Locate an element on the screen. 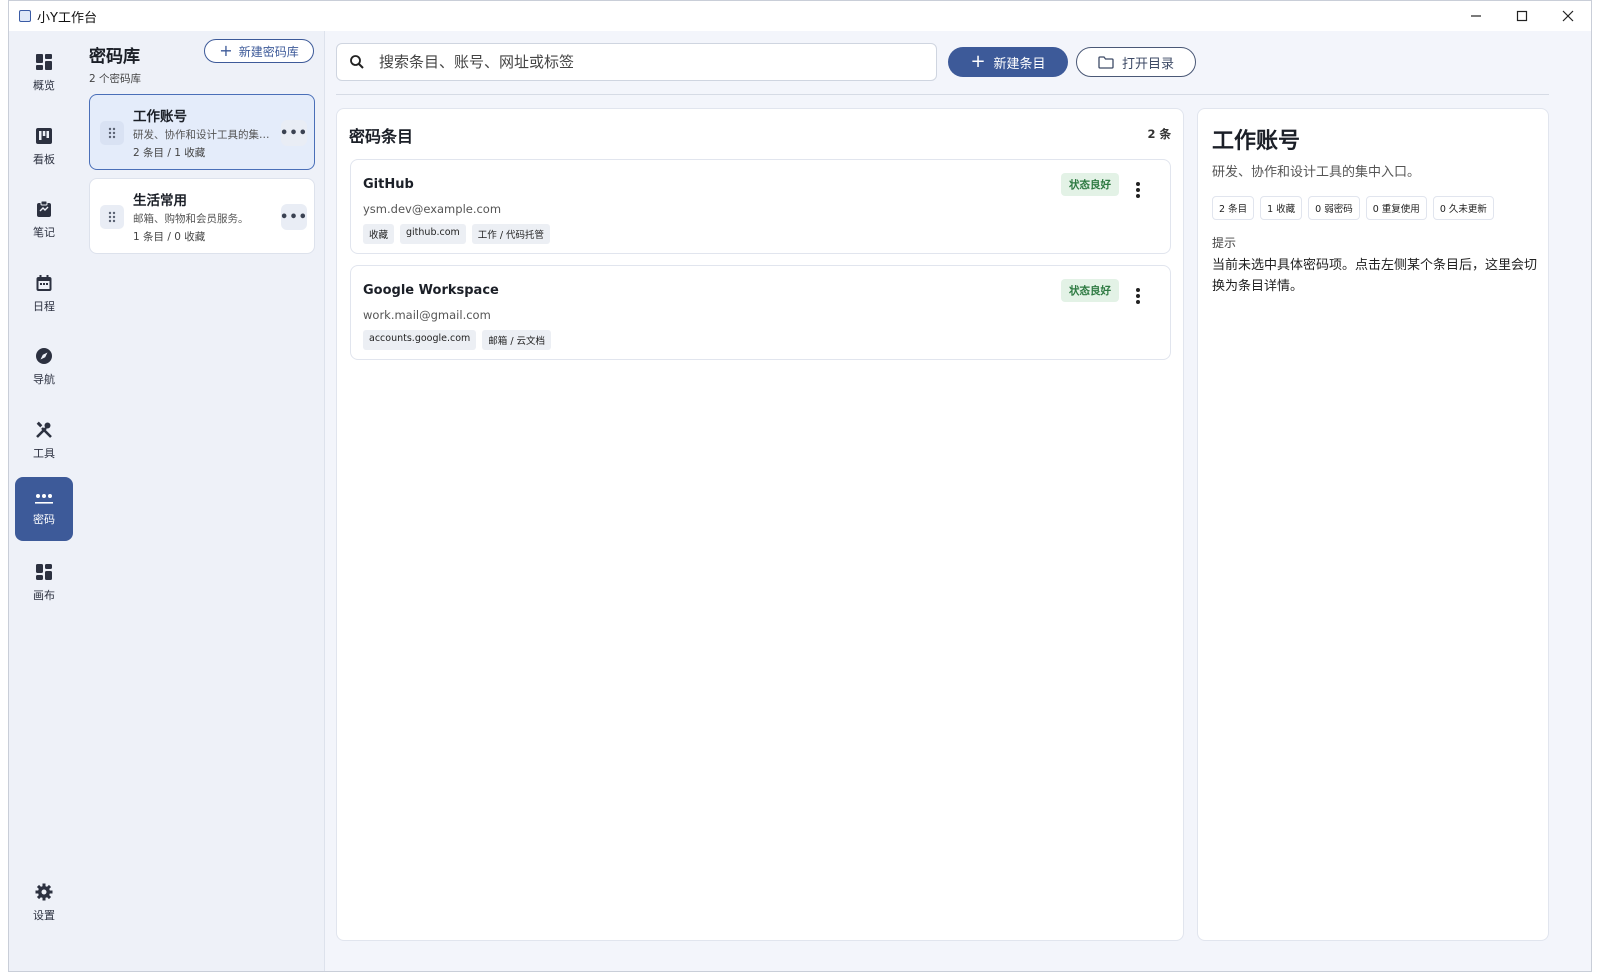 The height and width of the screenshot is (980, 1600). hint-label: 提示 is located at coordinates (1224, 243).